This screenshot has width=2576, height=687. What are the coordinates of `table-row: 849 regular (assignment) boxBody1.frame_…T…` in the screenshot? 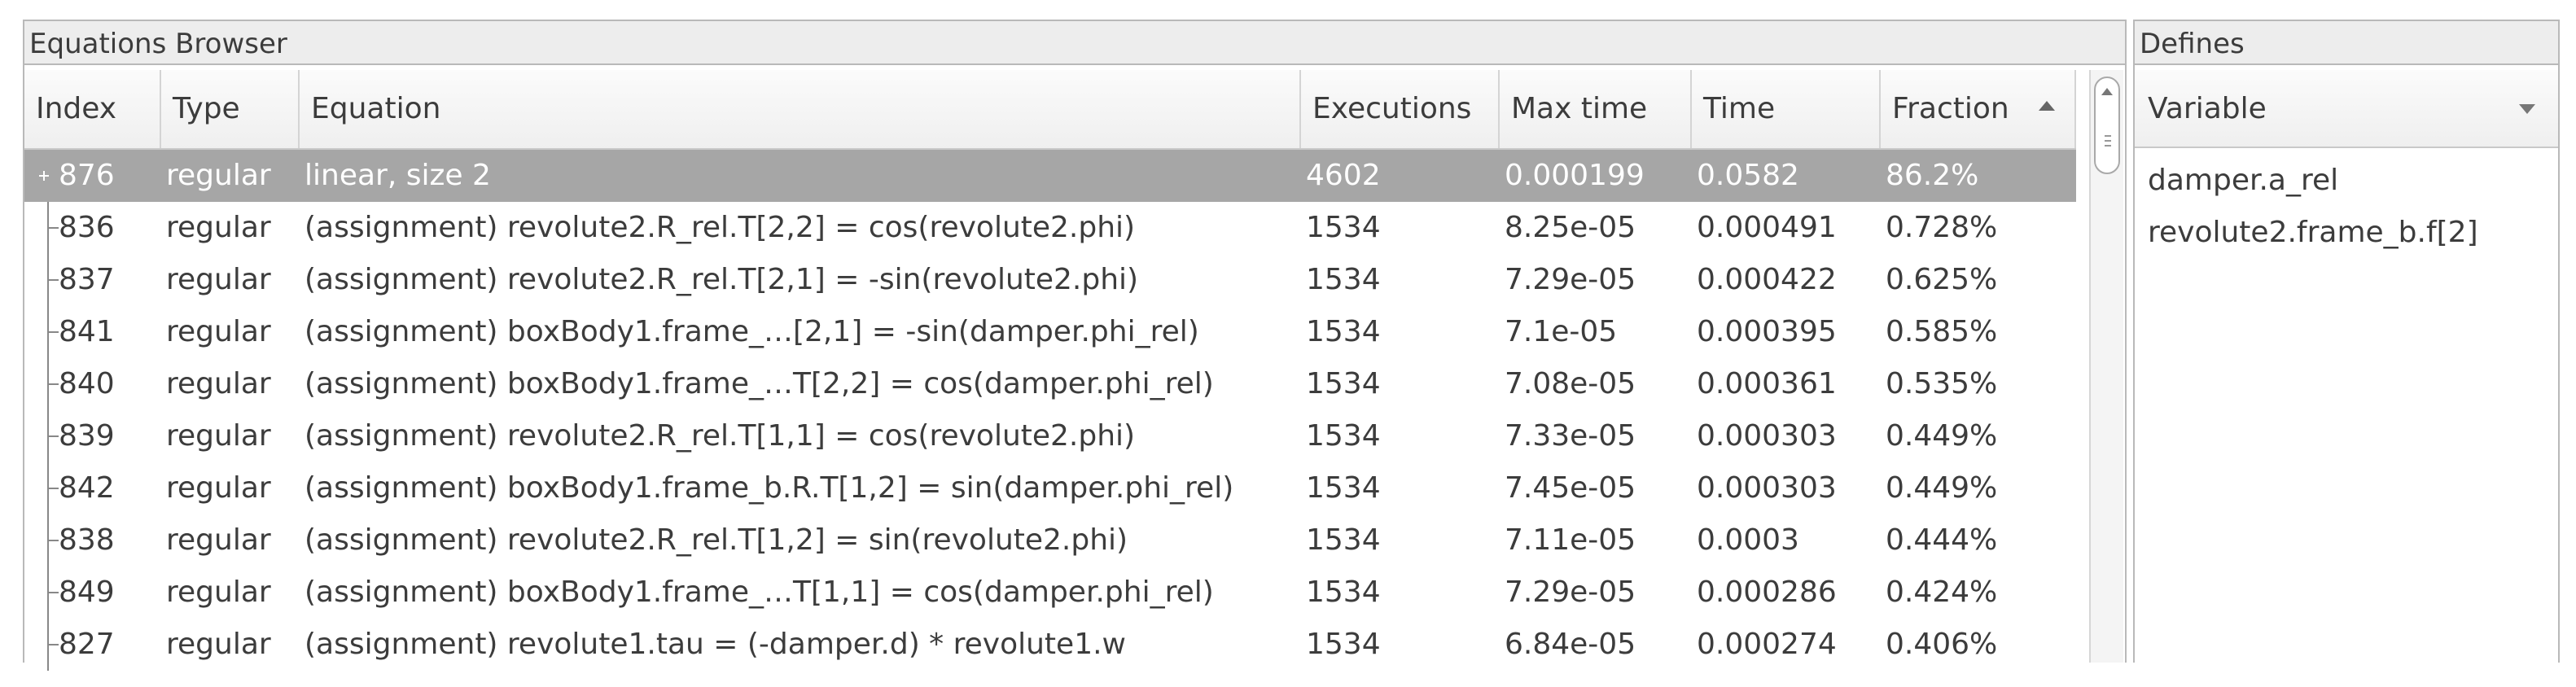 It's located at (1050, 593).